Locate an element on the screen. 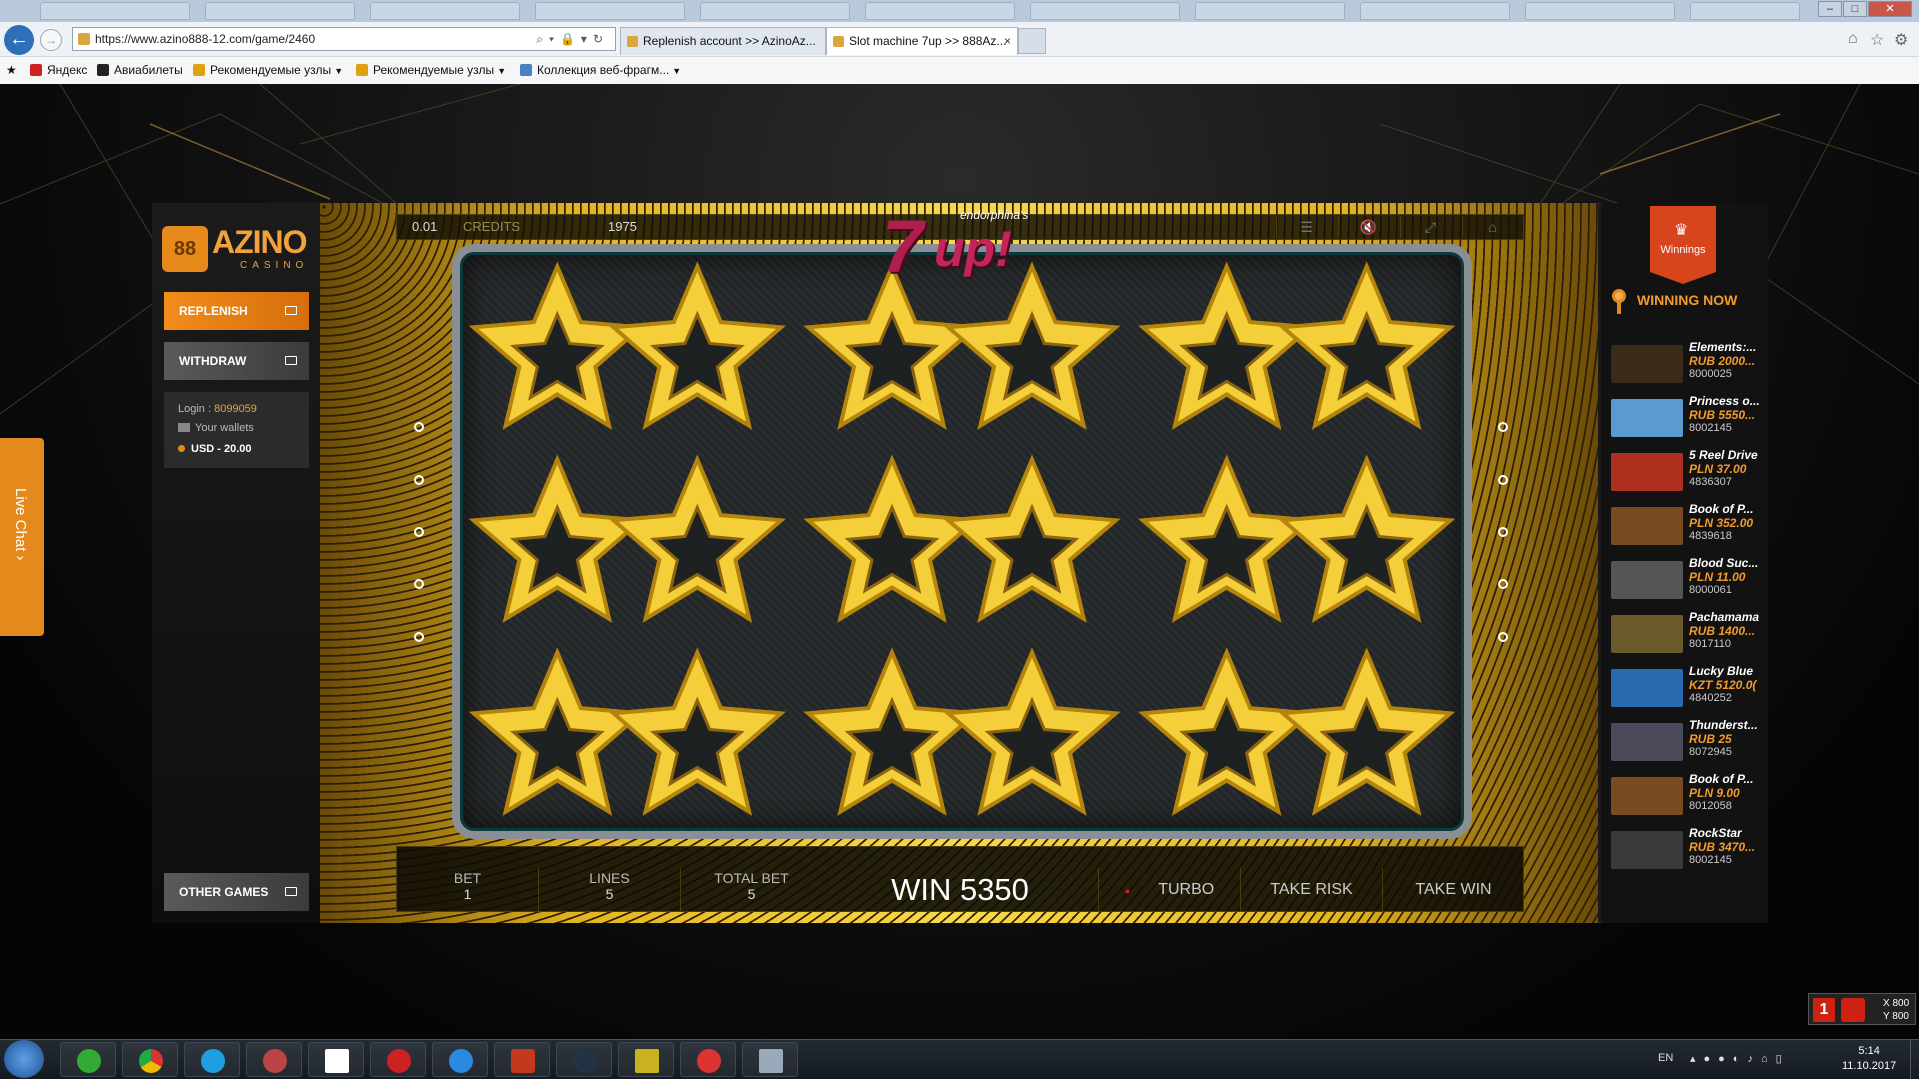  winnings-tab: ♛ Winnings is located at coordinates (1683, 245).